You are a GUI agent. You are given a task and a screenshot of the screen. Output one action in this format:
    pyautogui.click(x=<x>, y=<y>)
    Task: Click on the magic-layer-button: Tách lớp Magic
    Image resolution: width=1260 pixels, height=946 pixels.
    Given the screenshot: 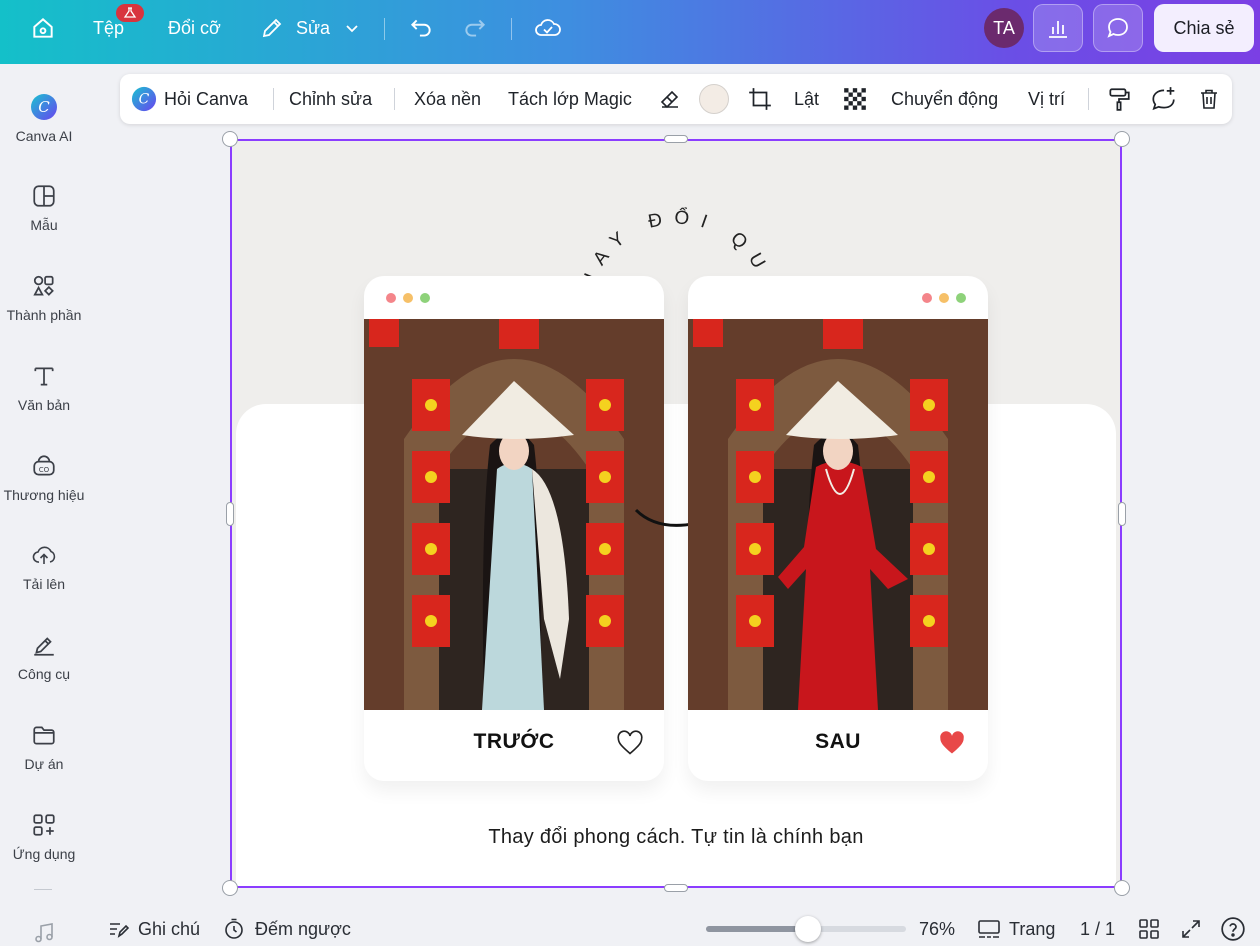 What is the action you would take?
    pyautogui.click(x=570, y=99)
    